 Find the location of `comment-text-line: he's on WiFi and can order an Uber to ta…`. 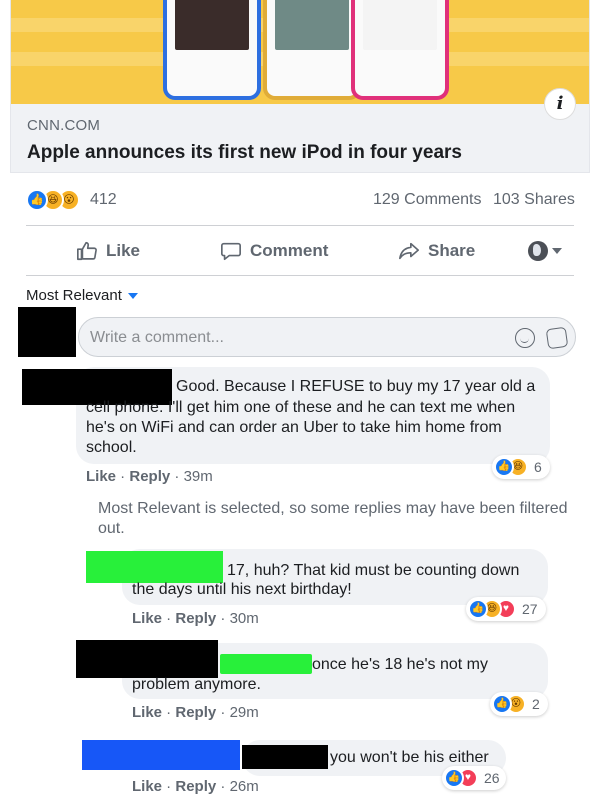

comment-text-line: he's on WiFi and can order an Uber to ta… is located at coordinates (294, 427).